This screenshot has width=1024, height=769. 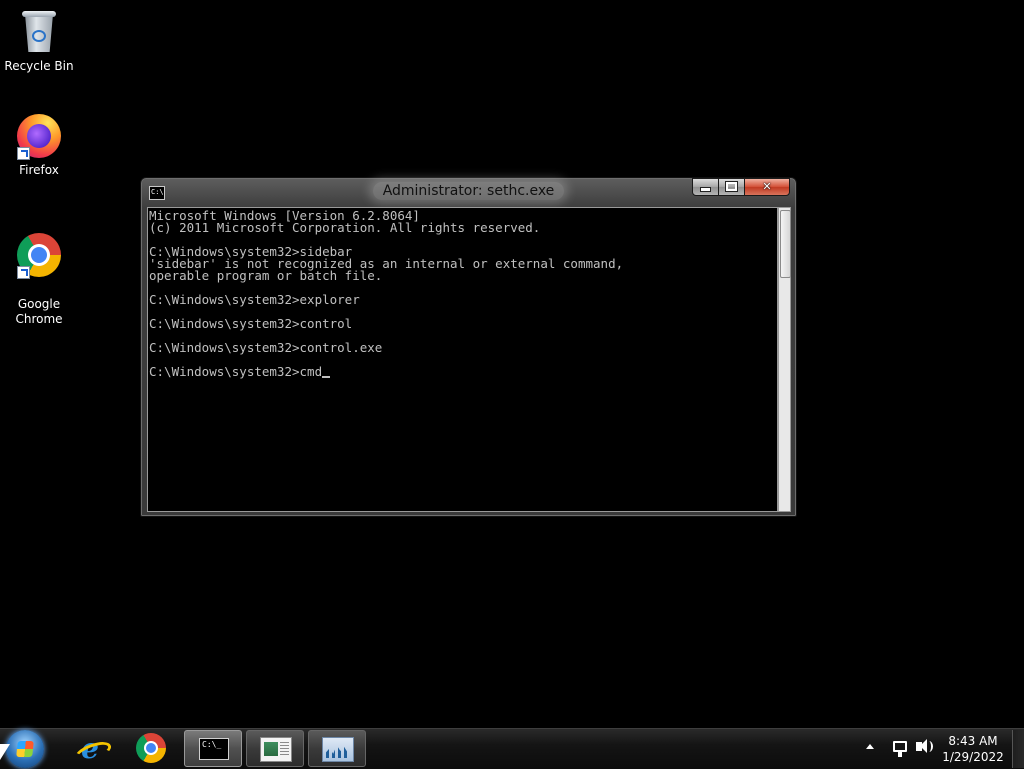 What do you see at coordinates (39, 170) in the screenshot?
I see `desktop-icon-label: Firefox` at bounding box center [39, 170].